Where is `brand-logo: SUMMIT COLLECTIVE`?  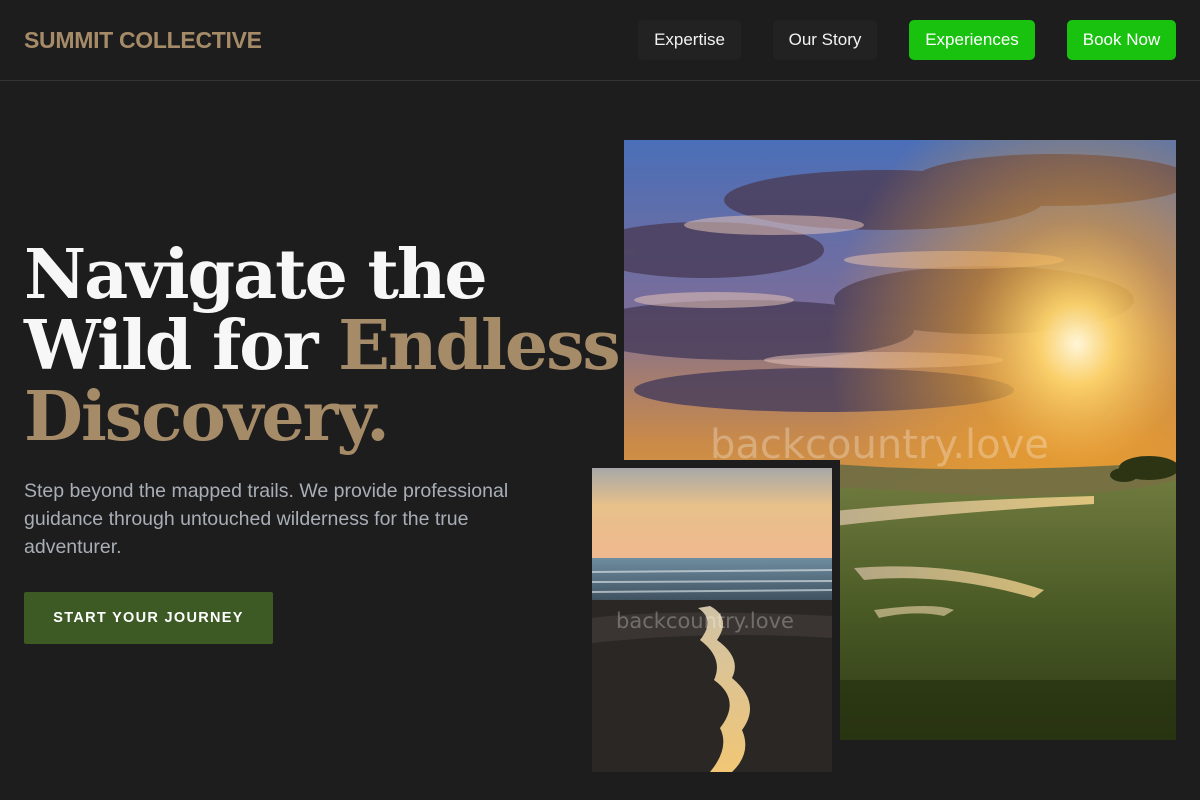 brand-logo: SUMMIT COLLECTIVE is located at coordinates (143, 40).